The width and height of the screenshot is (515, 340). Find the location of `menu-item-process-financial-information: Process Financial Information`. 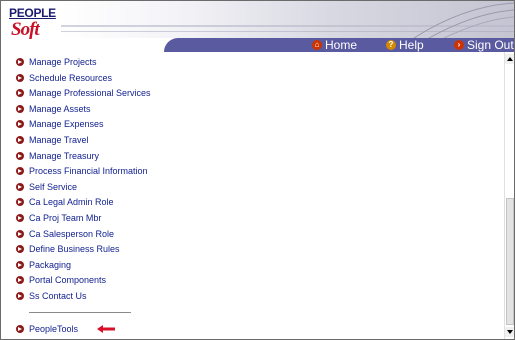

menu-item-process-financial-information: Process Financial Information is located at coordinates (82, 171).